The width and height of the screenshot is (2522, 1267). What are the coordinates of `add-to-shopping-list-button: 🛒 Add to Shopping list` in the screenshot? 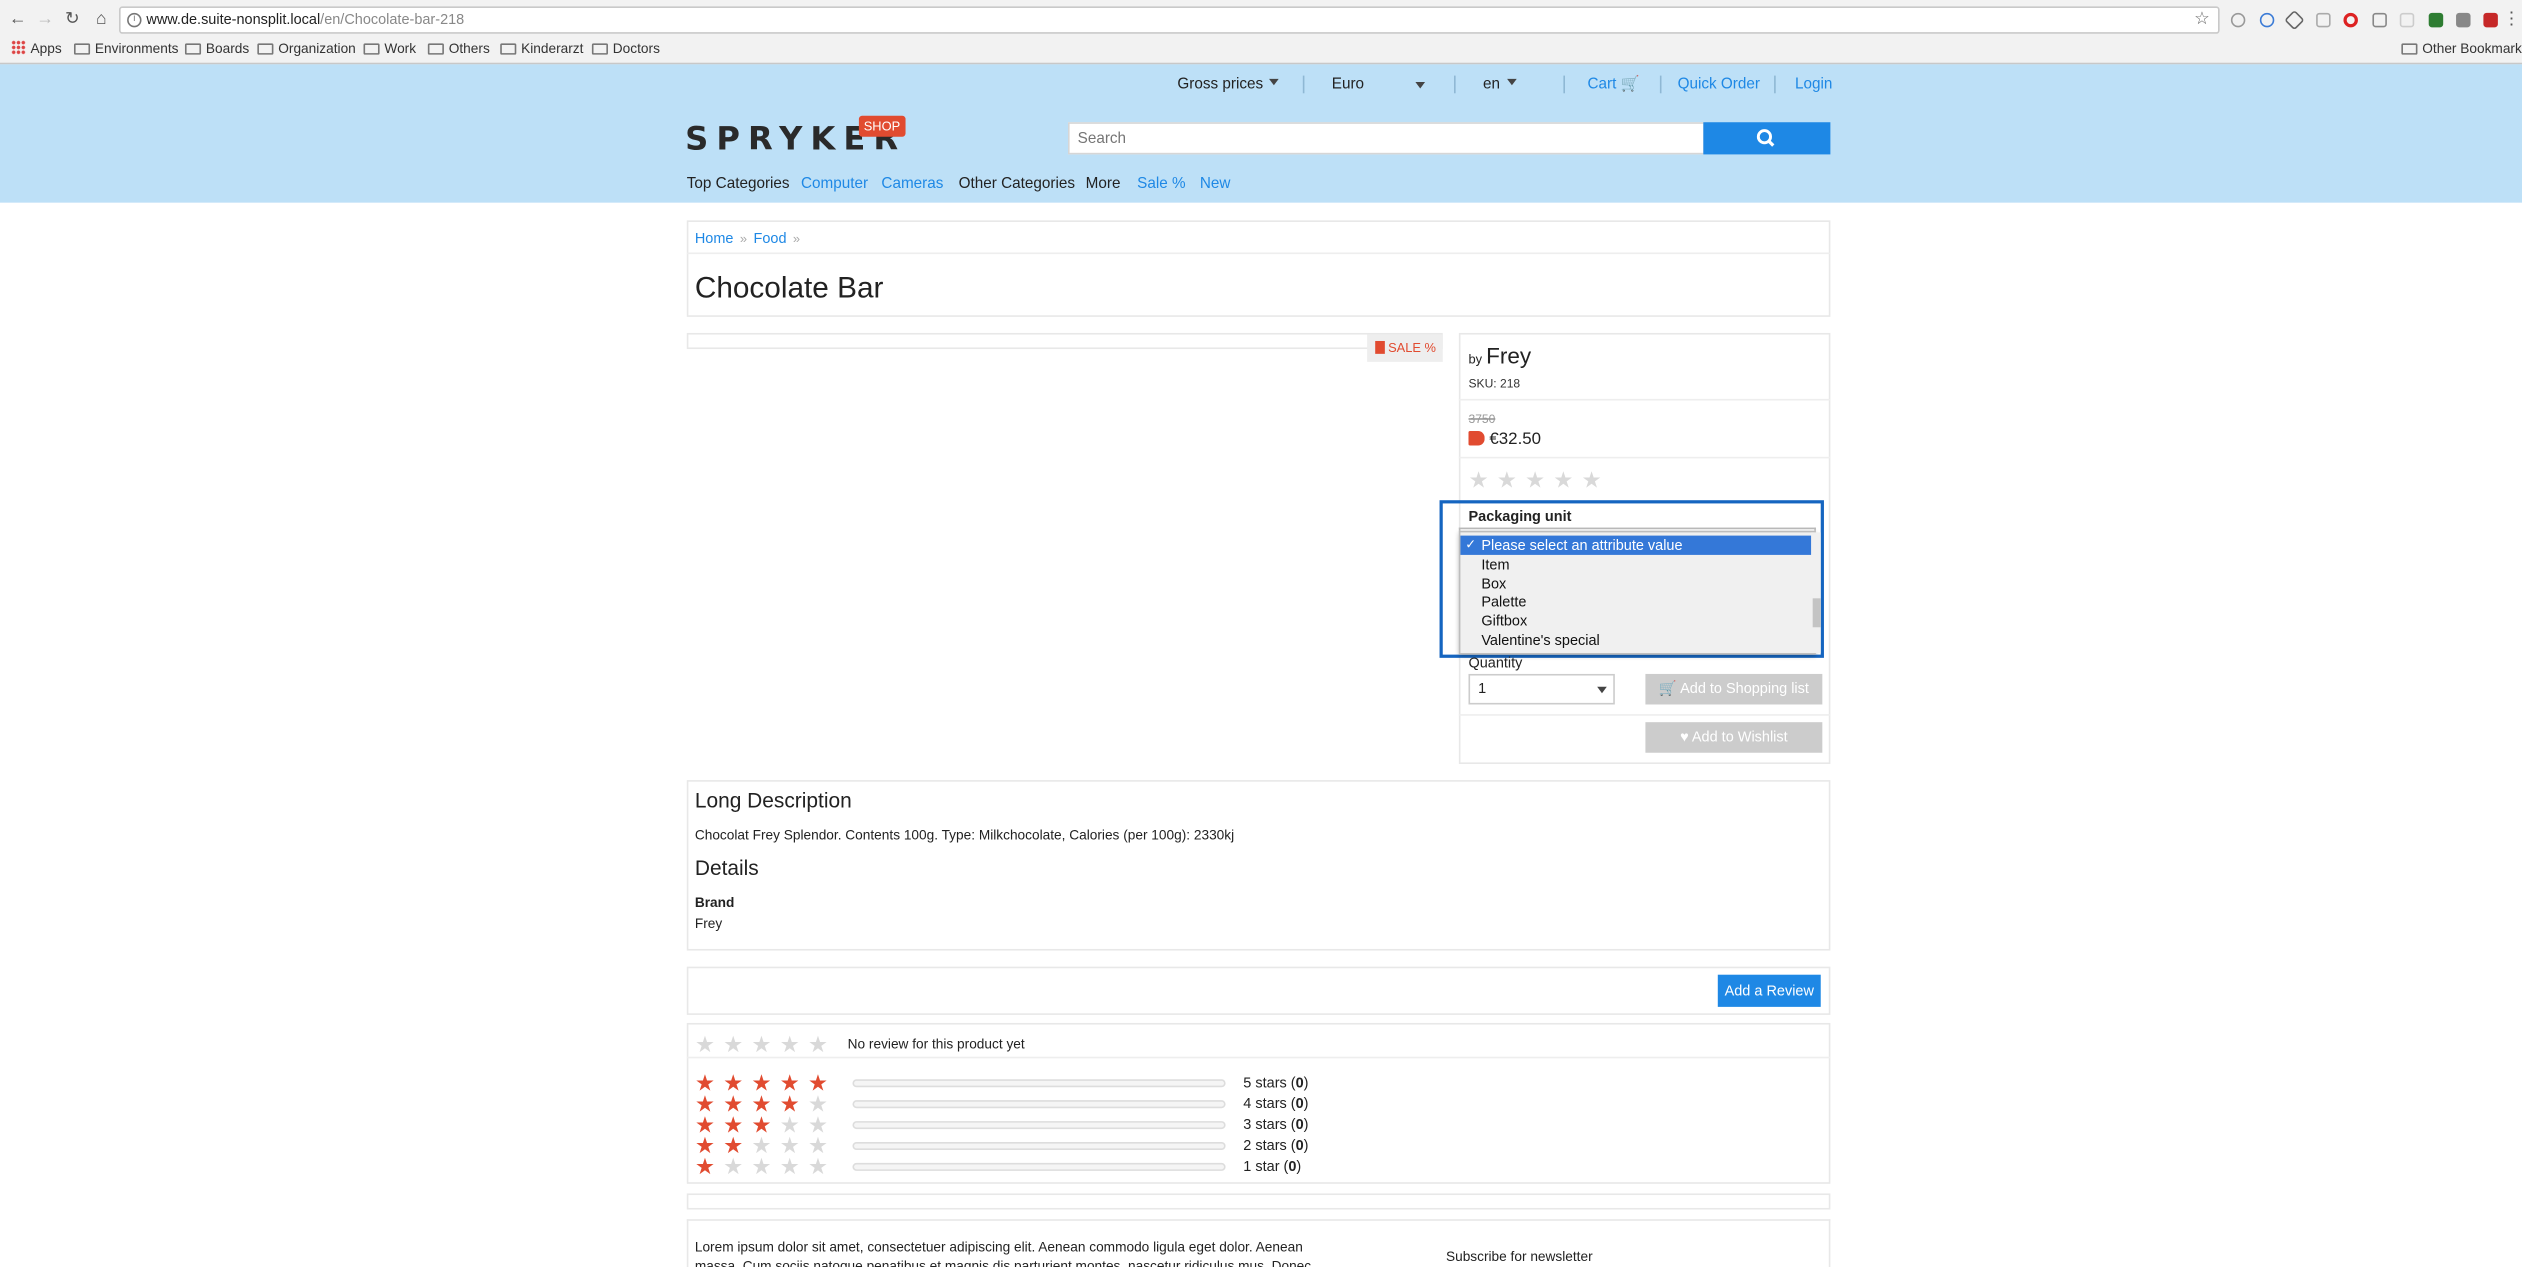 It's located at (1734, 689).